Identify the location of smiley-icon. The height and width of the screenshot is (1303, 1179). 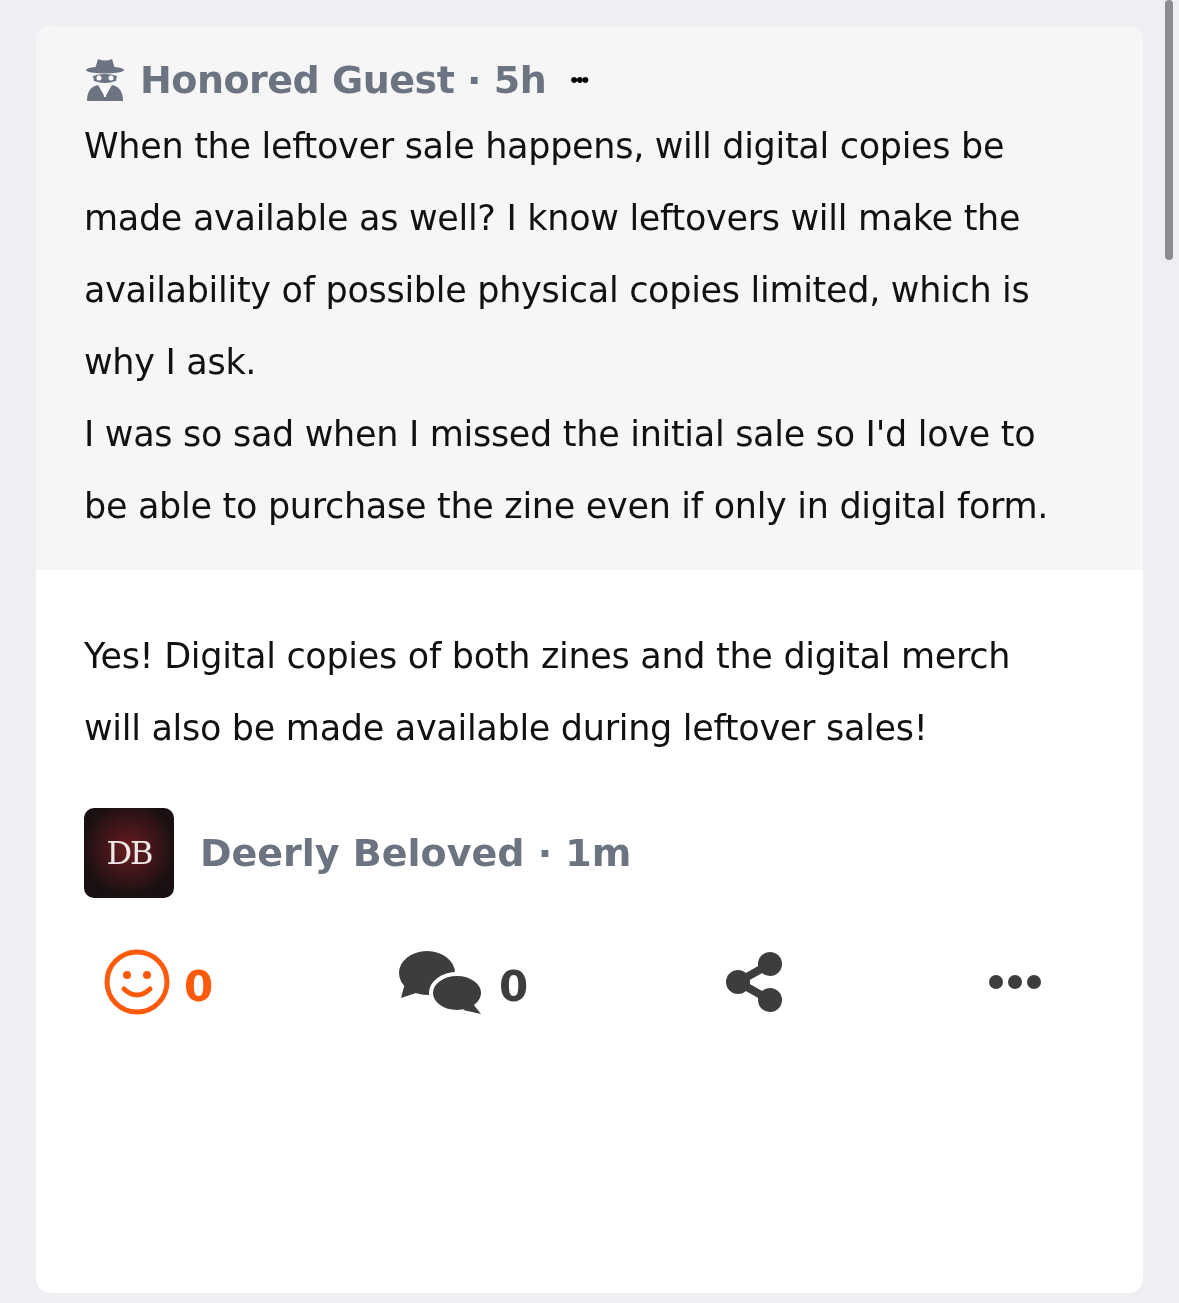
(137, 982).